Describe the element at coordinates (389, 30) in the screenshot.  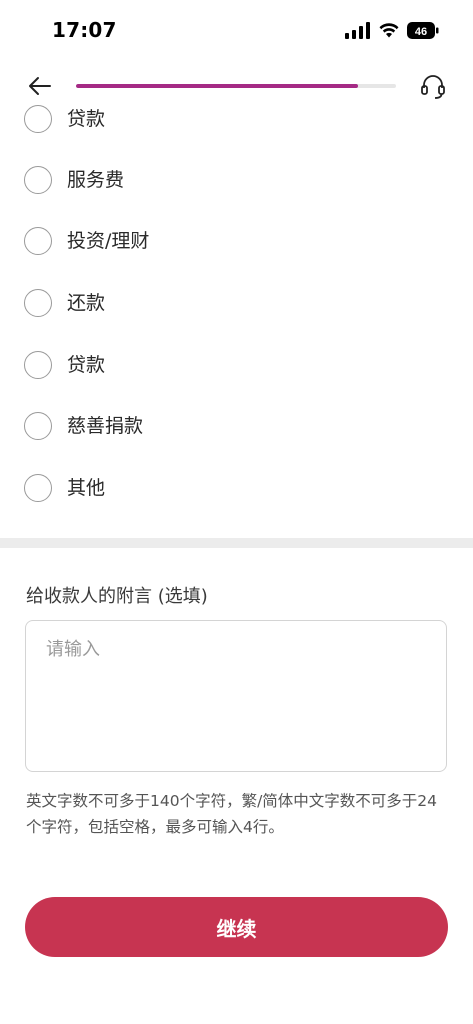
I see `wifi-icon` at that location.